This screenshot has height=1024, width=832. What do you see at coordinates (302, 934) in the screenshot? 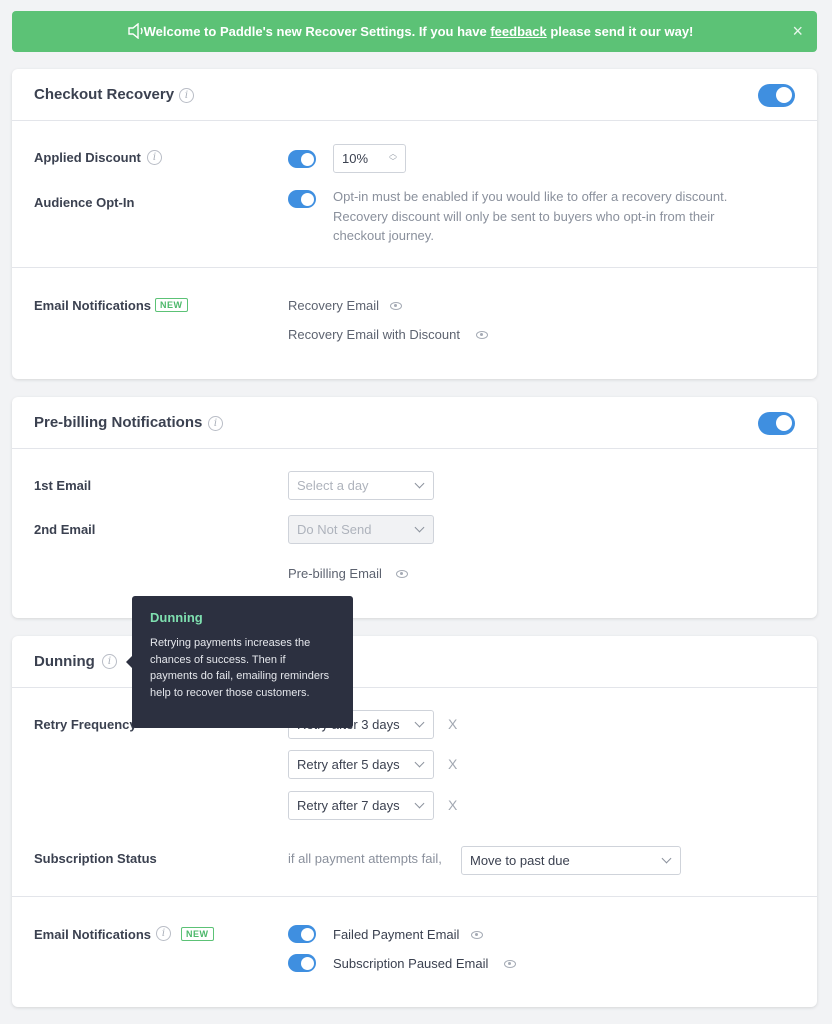
I see `failed-payment-toggle` at bounding box center [302, 934].